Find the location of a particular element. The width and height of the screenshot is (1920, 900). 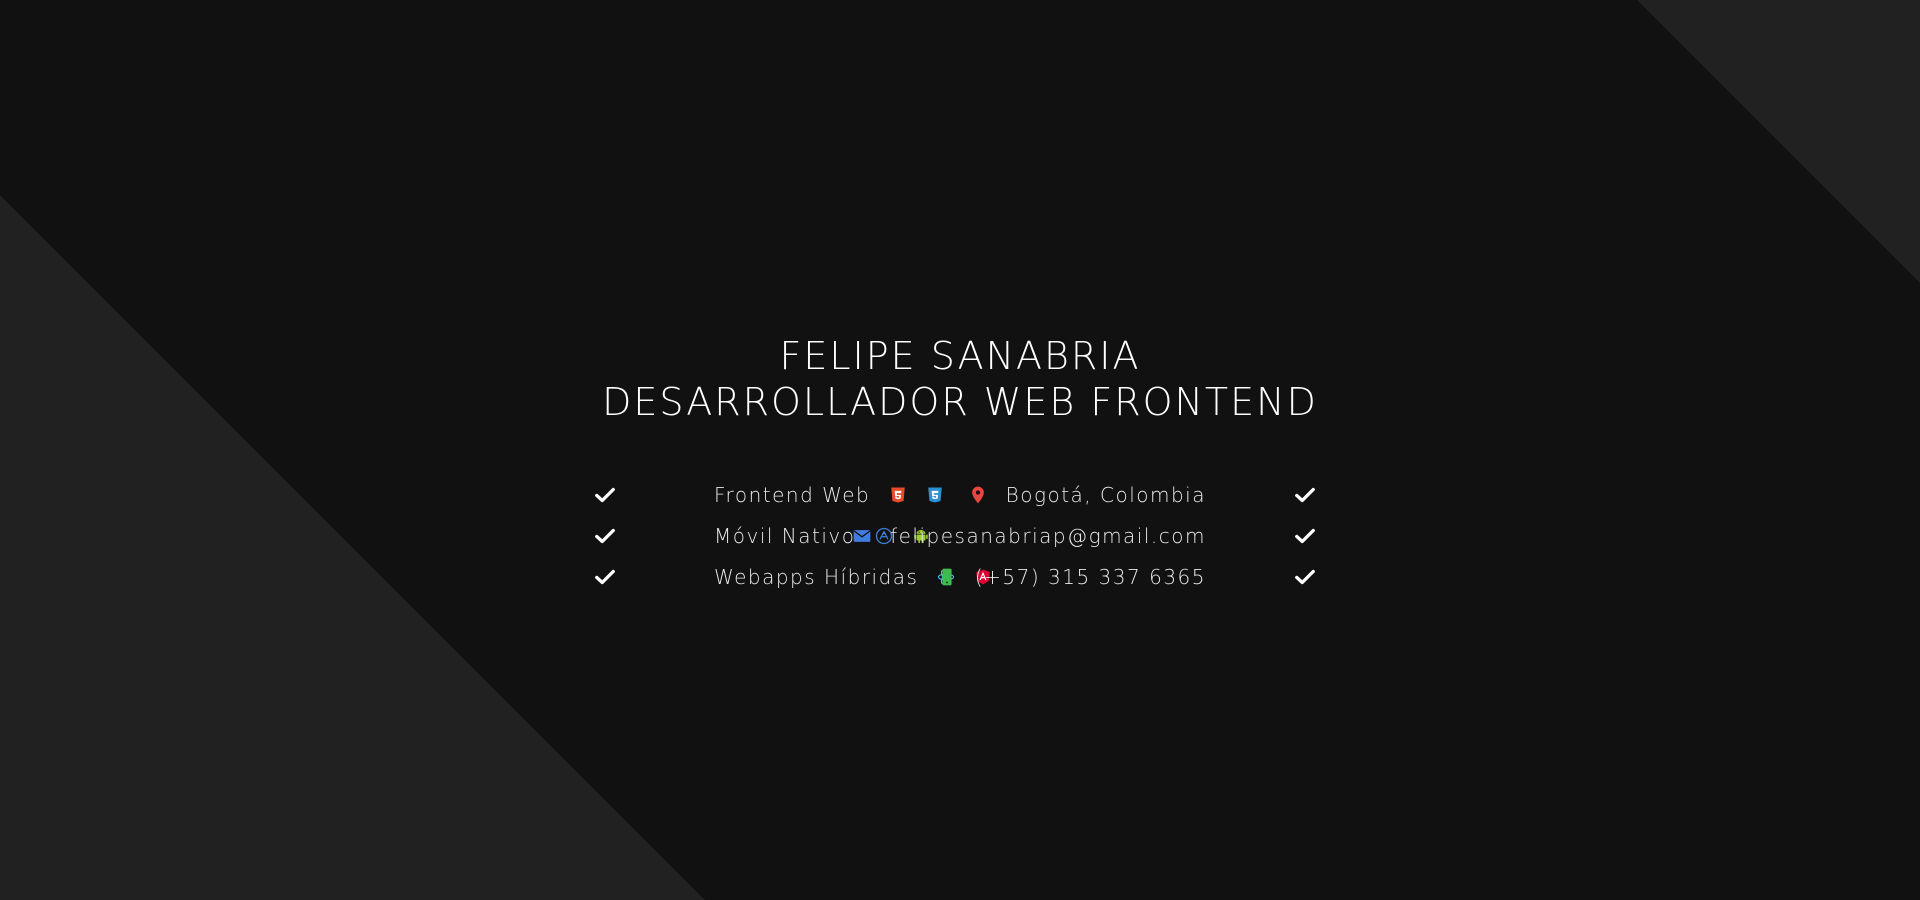

contact-label: Bogotá, Colombia is located at coordinates (1105, 495).